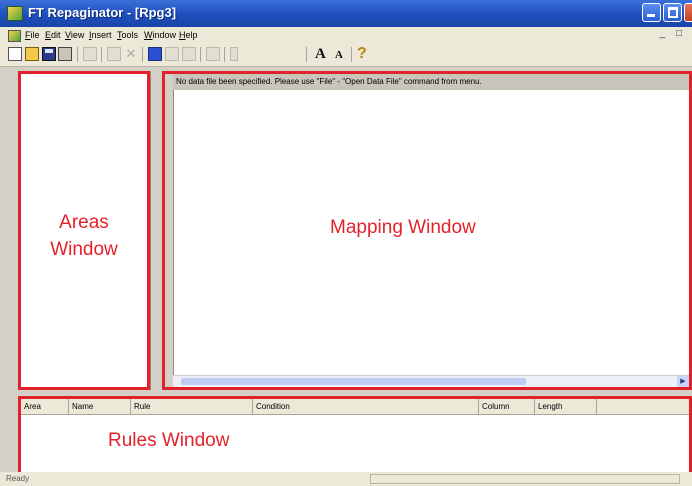 The image size is (692, 486). What do you see at coordinates (353, 381) in the screenshot?
I see `scrollbar-thumb` at bounding box center [353, 381].